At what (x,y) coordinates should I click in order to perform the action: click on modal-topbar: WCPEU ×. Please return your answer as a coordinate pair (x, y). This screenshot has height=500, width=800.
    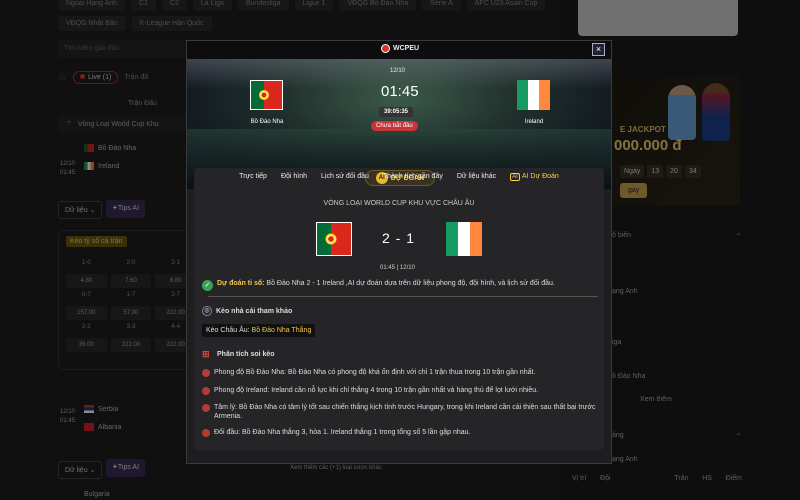
    Looking at the image, I should click on (399, 50).